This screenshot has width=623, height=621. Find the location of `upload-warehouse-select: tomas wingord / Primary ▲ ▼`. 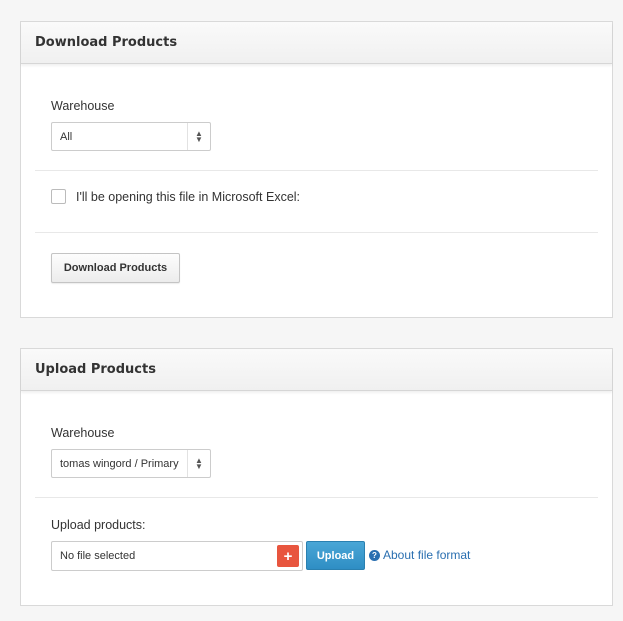

upload-warehouse-select: tomas wingord / Primary ▲ ▼ is located at coordinates (131, 463).